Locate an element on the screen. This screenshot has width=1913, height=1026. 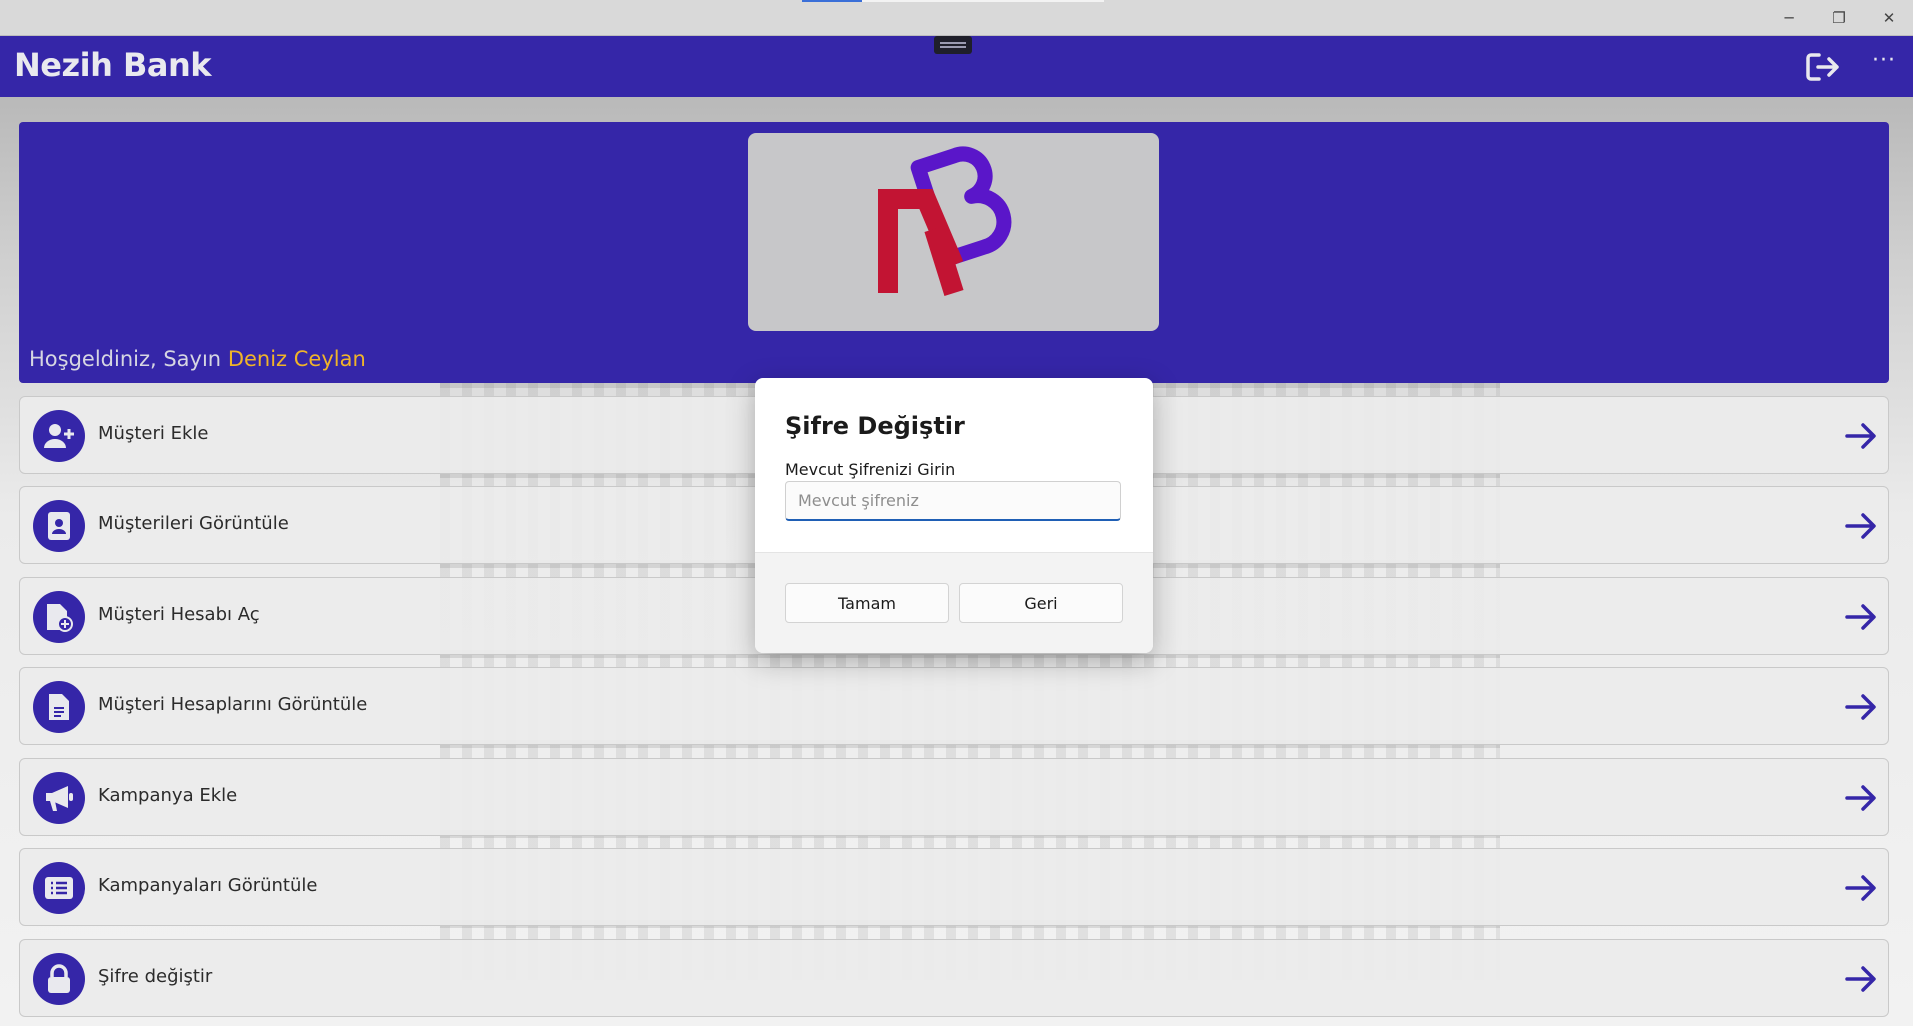
document-icon is located at coordinates (59, 707).